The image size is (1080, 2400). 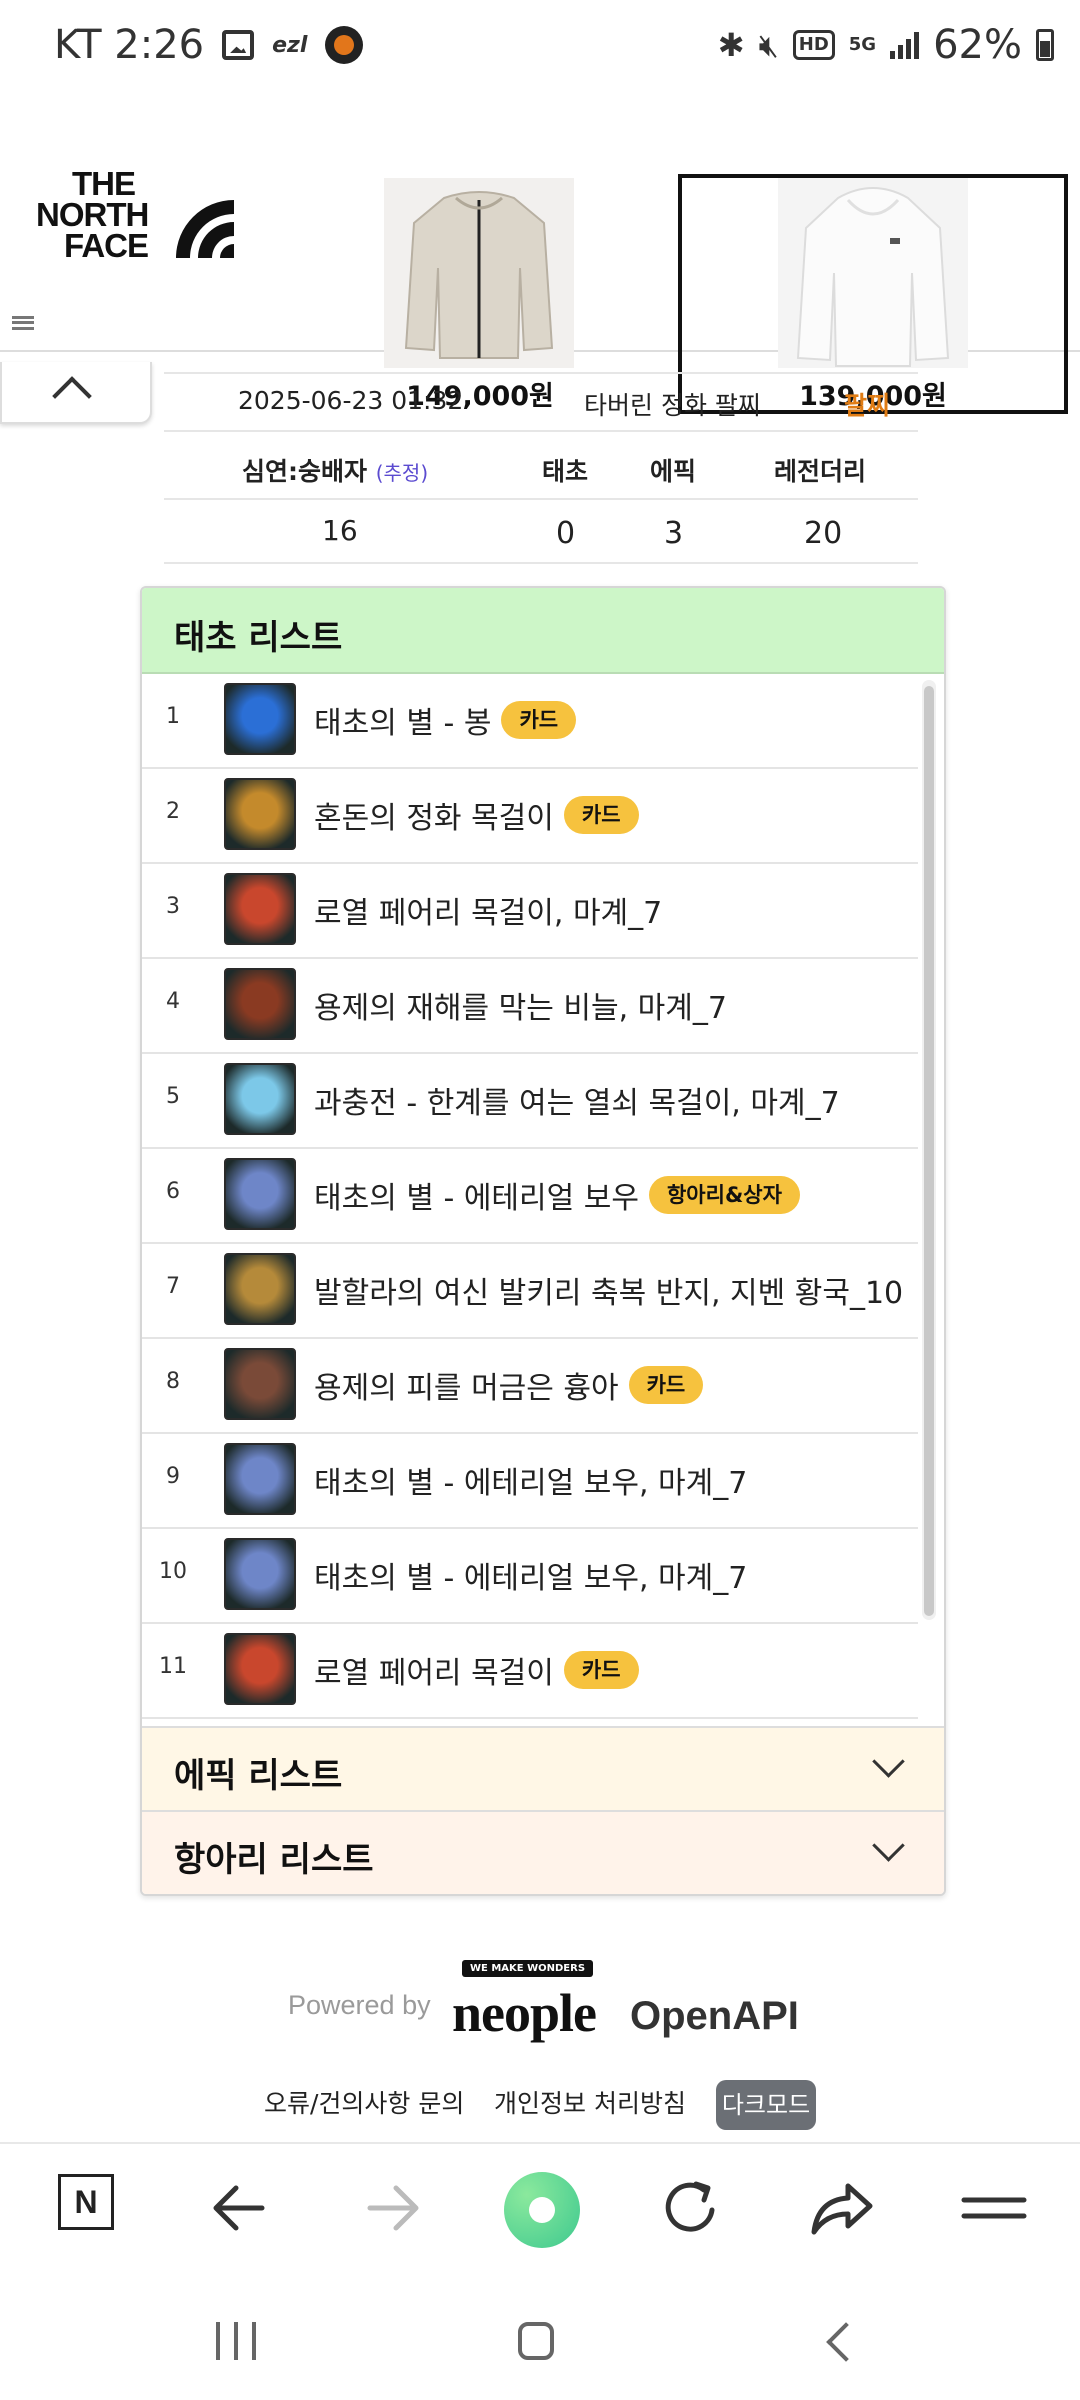 I want to click on ratio-value: 16, so click(x=340, y=530).